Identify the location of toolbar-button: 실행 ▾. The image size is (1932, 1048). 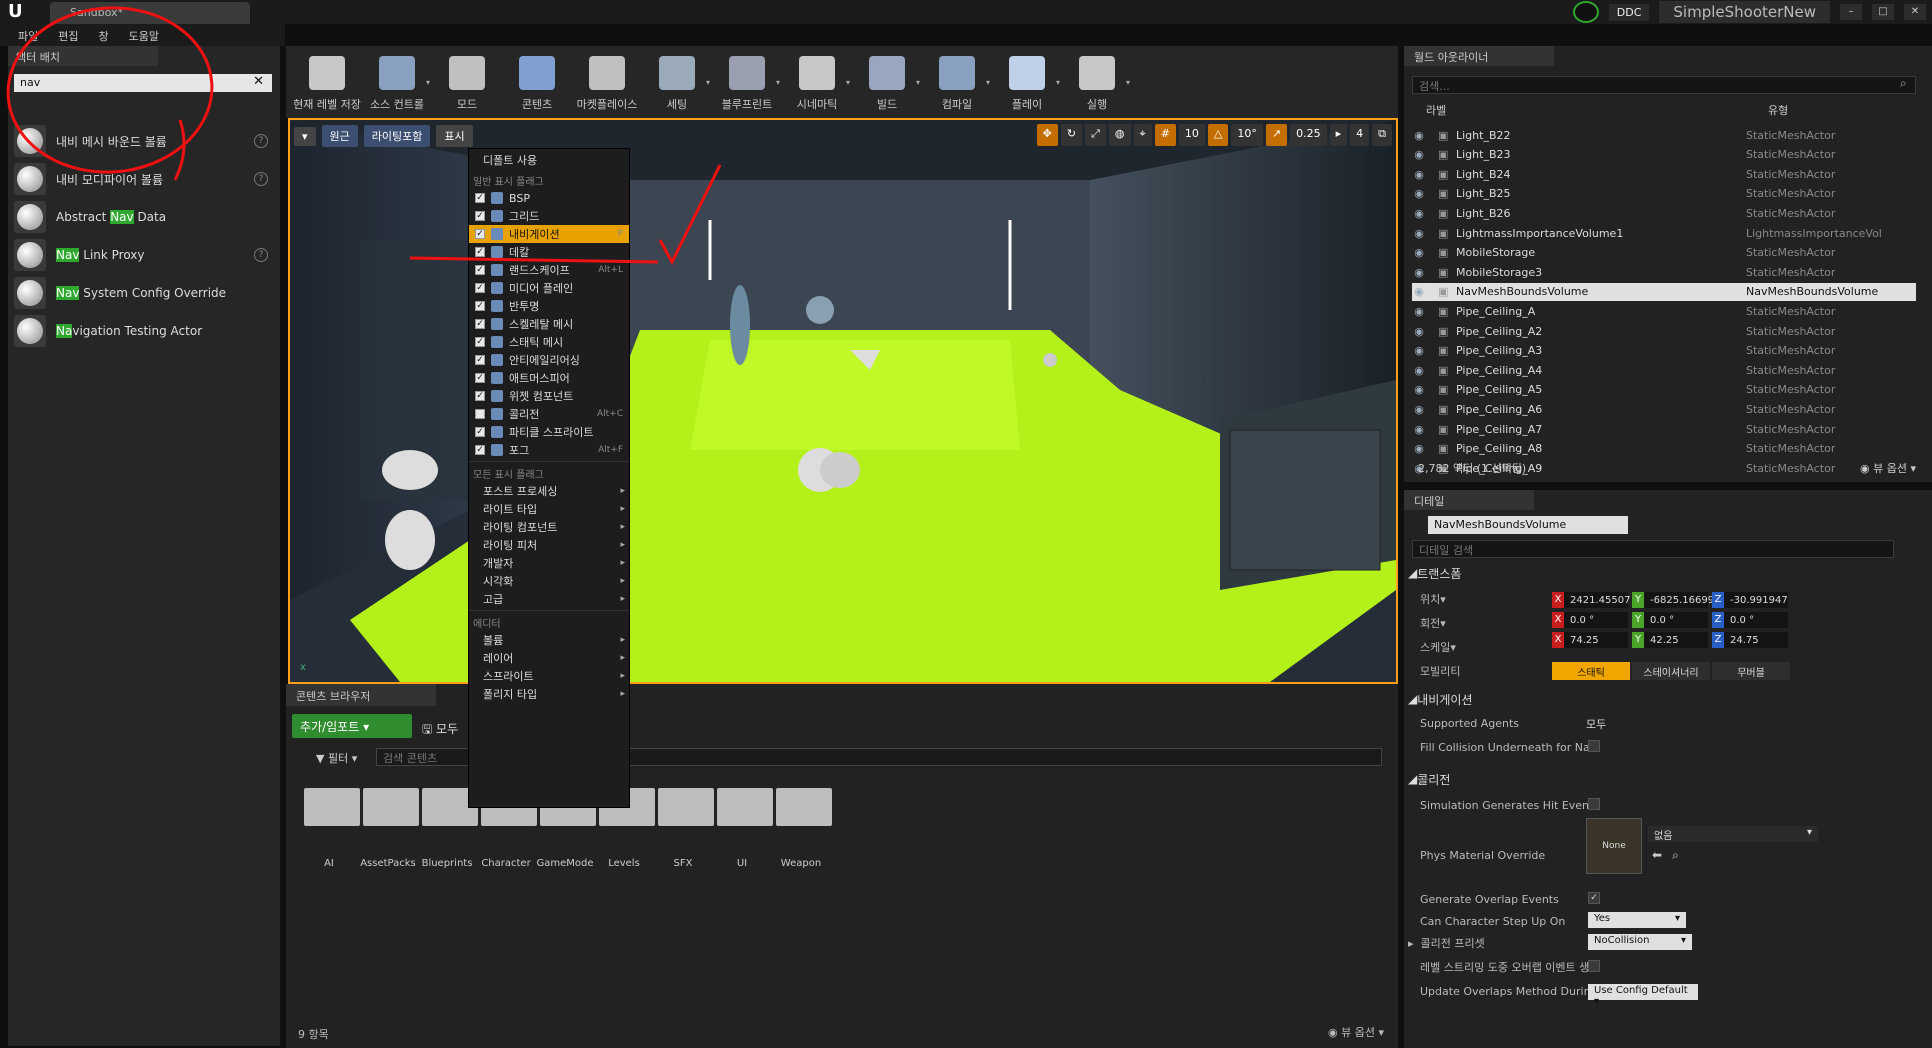
(1097, 81).